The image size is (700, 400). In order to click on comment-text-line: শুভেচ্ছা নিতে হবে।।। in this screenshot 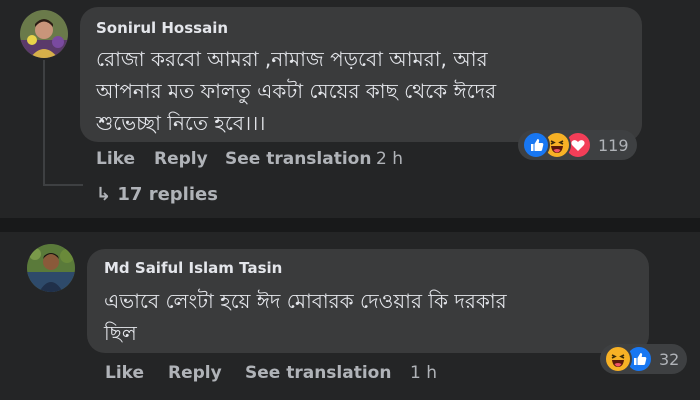, I will do `click(181, 123)`.